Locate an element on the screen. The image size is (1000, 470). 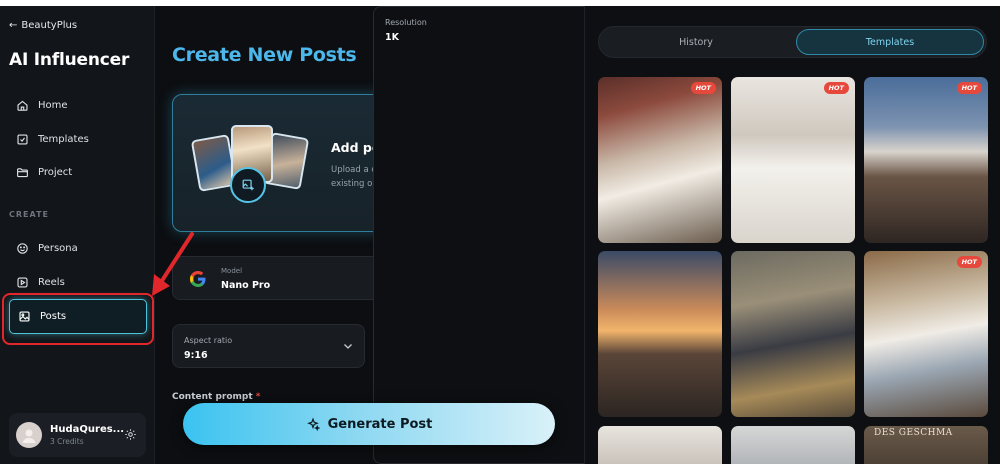
app-title: AI Influencer is located at coordinates (69, 60).